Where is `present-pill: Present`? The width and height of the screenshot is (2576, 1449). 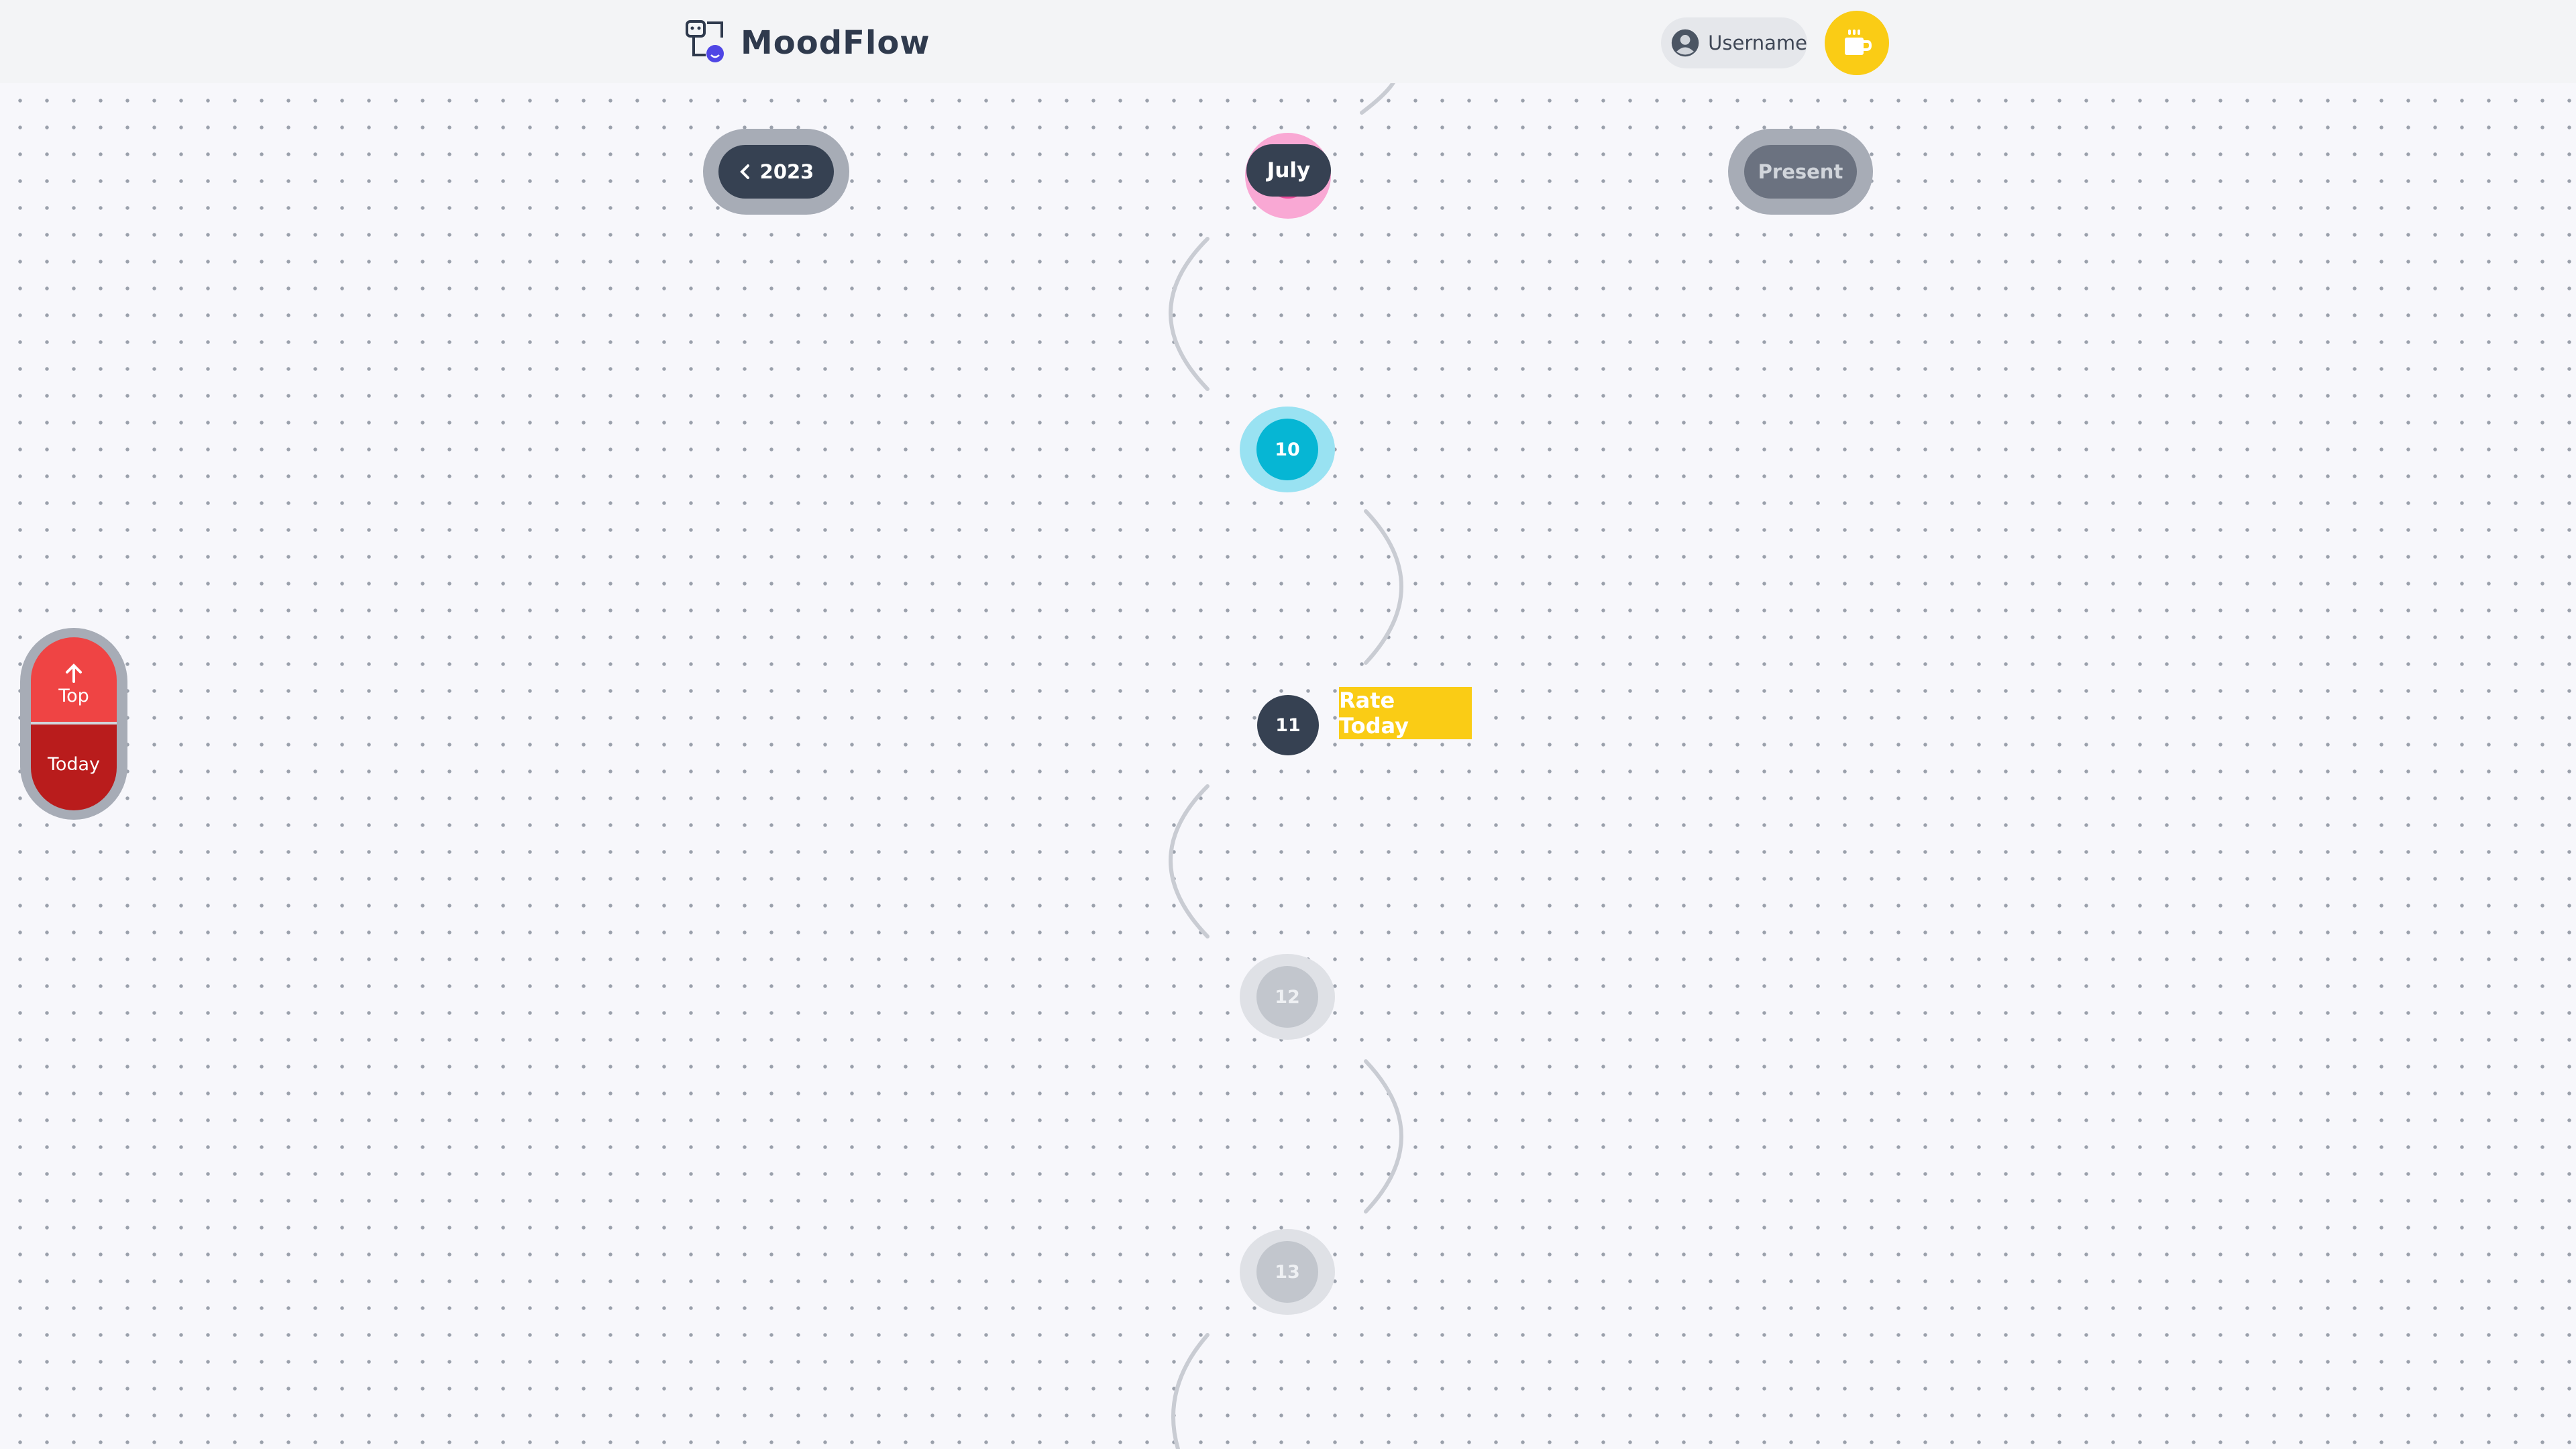
present-pill: Present is located at coordinates (1800, 172).